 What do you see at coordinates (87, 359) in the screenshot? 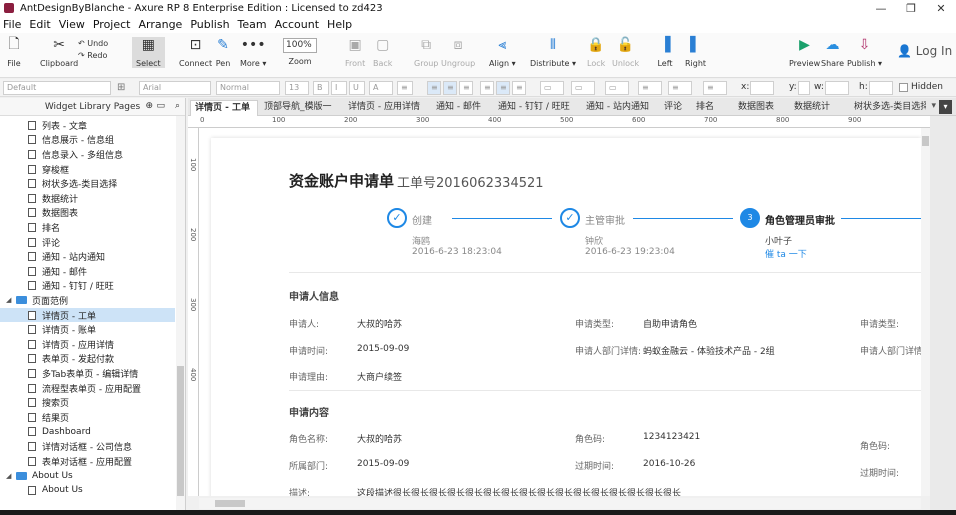
I see `tree-page: 表单页 - 发起付款` at bounding box center [87, 359].